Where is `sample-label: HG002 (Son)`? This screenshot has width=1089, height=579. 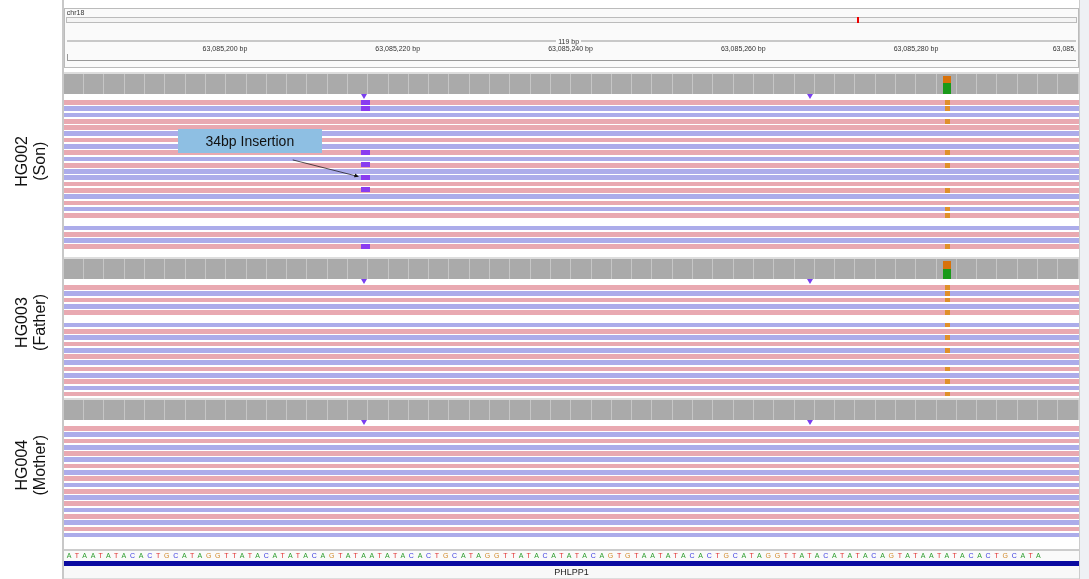 sample-label: HG002 (Son) is located at coordinates (31, 161).